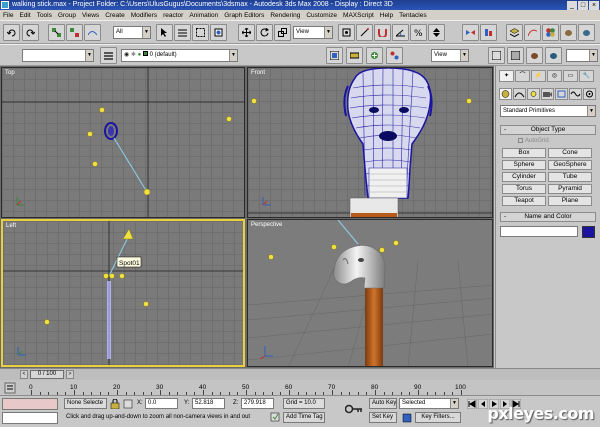 Image resolution: width=600 pixels, height=427 pixels. What do you see at coordinates (548, 217) in the screenshot?
I see `name-color-rollout-header: - Name and Color` at bounding box center [548, 217].